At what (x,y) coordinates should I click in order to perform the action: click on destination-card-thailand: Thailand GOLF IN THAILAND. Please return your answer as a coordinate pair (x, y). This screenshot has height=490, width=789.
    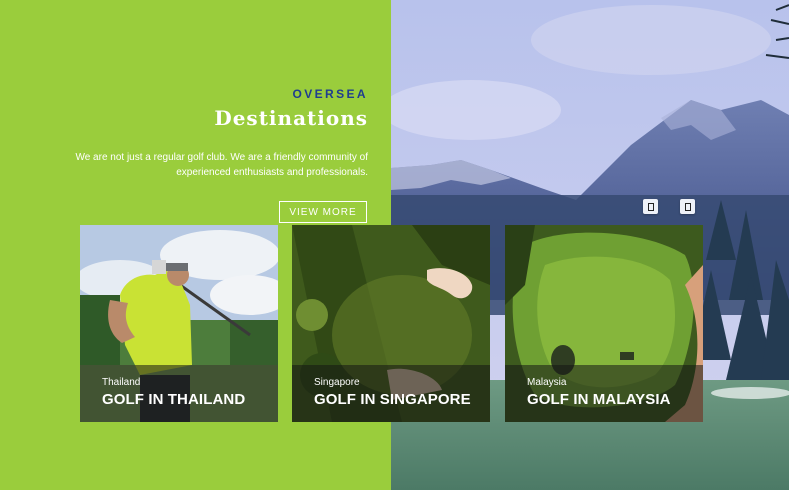
    Looking at the image, I should click on (179, 323).